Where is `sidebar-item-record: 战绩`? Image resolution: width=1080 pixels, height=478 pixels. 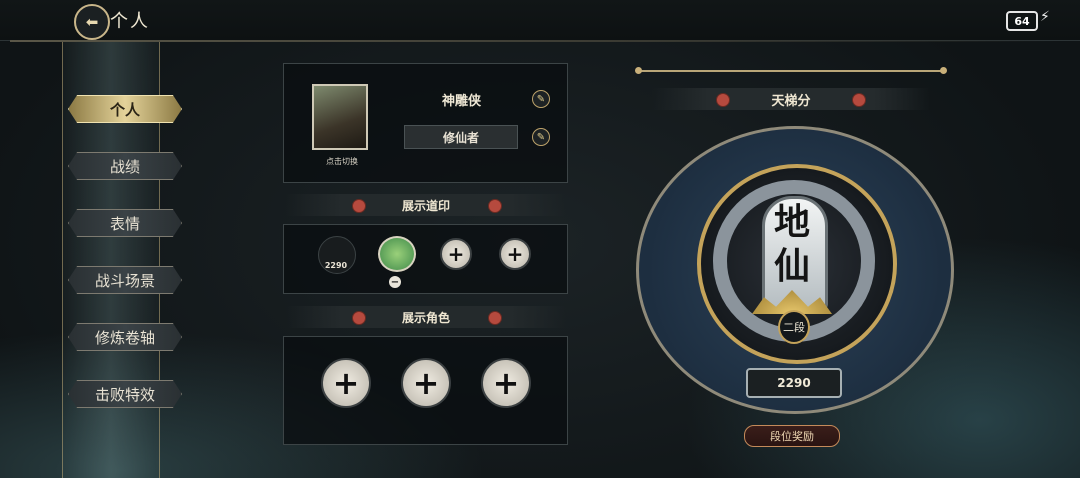
sidebar-item-record: 战绩 is located at coordinates (125, 166).